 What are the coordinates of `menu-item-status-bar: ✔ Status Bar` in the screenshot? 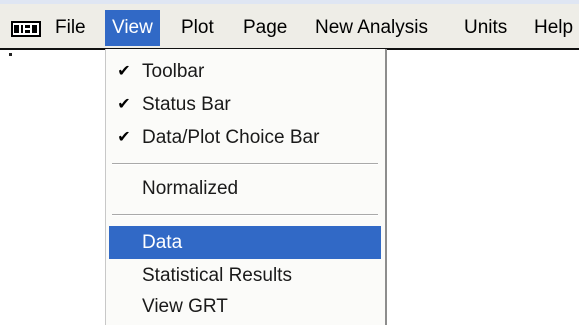 It's located at (245, 105).